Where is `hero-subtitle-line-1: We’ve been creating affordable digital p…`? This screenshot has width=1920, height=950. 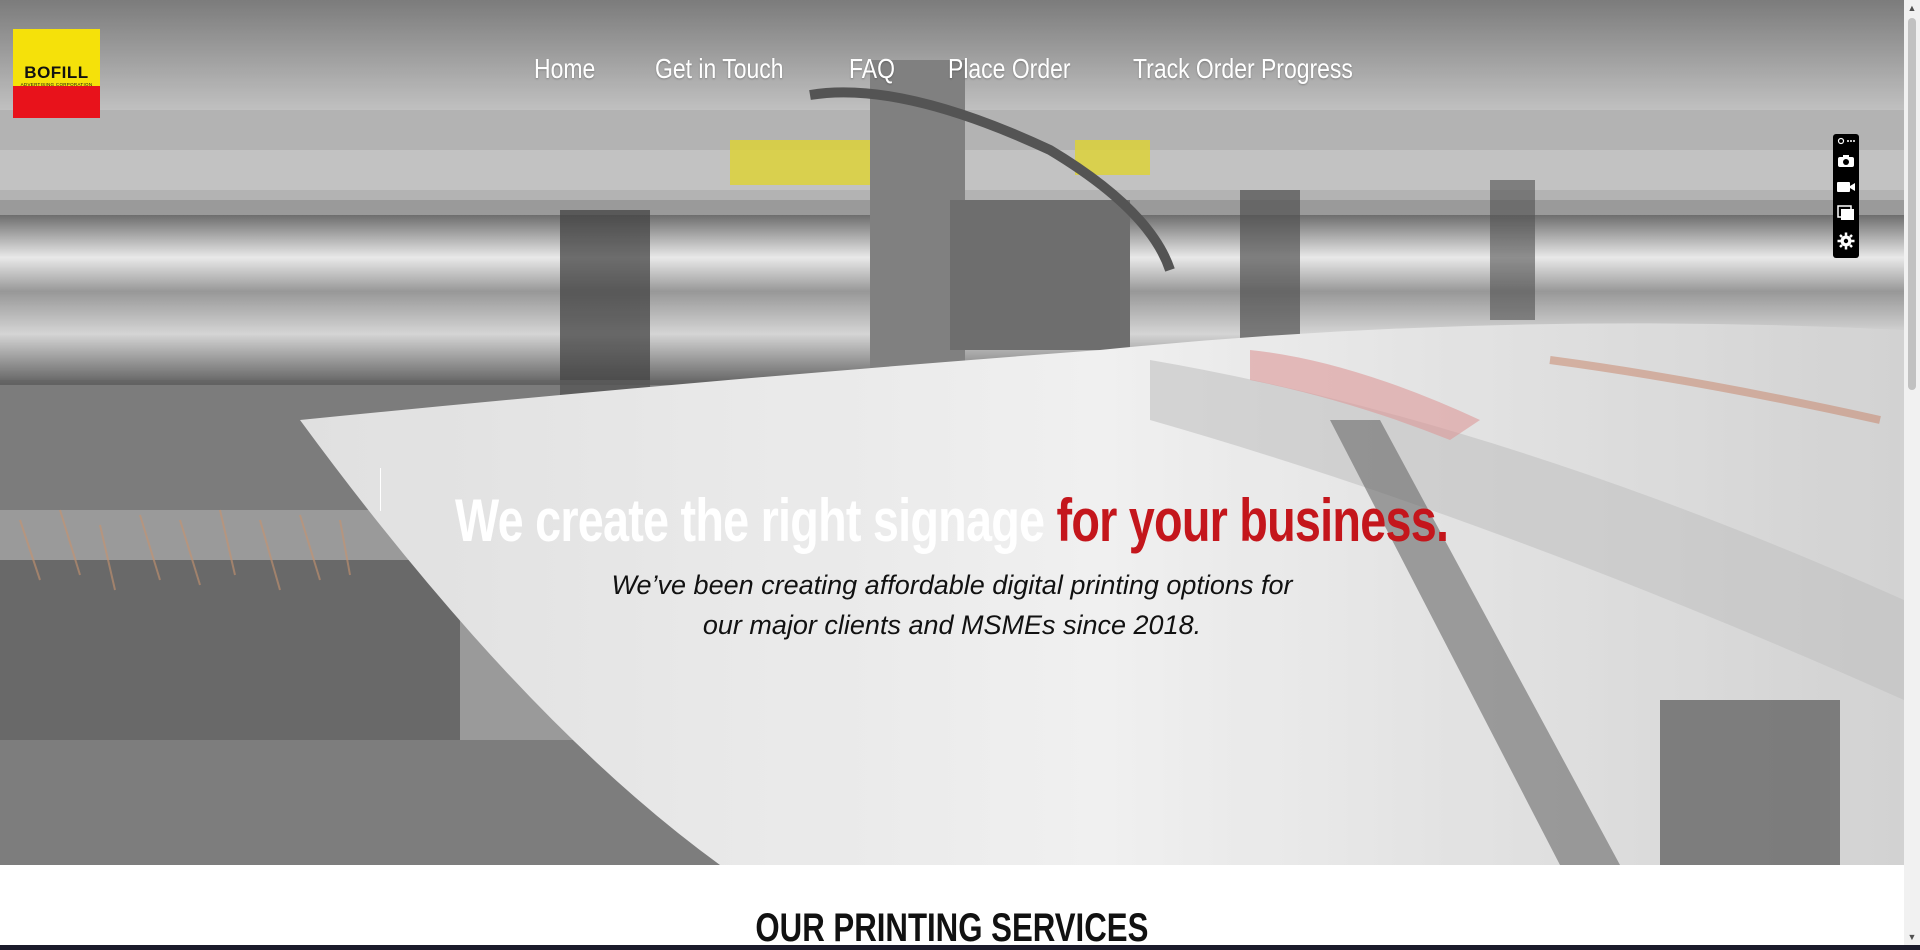 hero-subtitle-line-1: We’ve been creating affordable digital p… is located at coordinates (952, 585).